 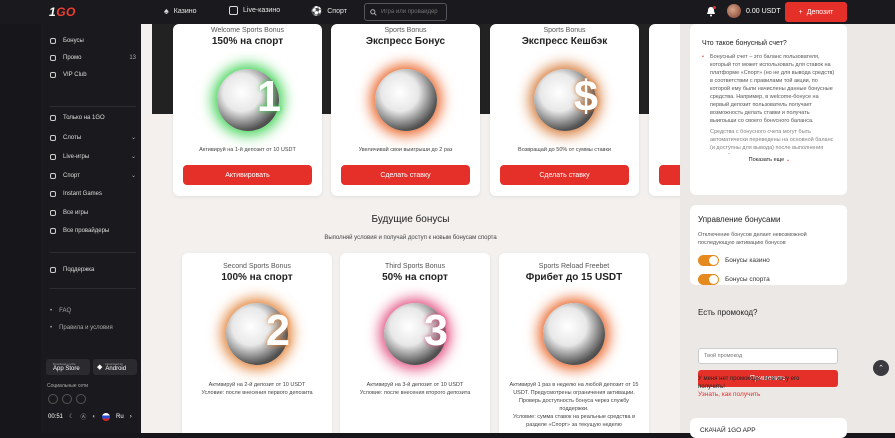 What do you see at coordinates (132, 58) in the screenshot?
I see `count-badge: 13` at bounding box center [132, 58].